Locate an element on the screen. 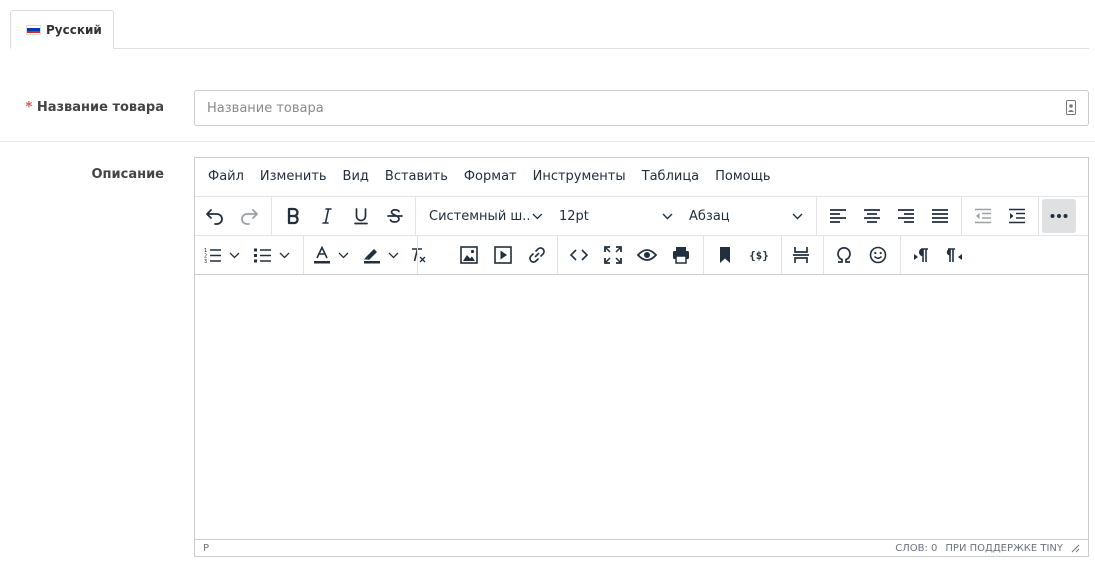  align-left-button is located at coordinates (838, 216).